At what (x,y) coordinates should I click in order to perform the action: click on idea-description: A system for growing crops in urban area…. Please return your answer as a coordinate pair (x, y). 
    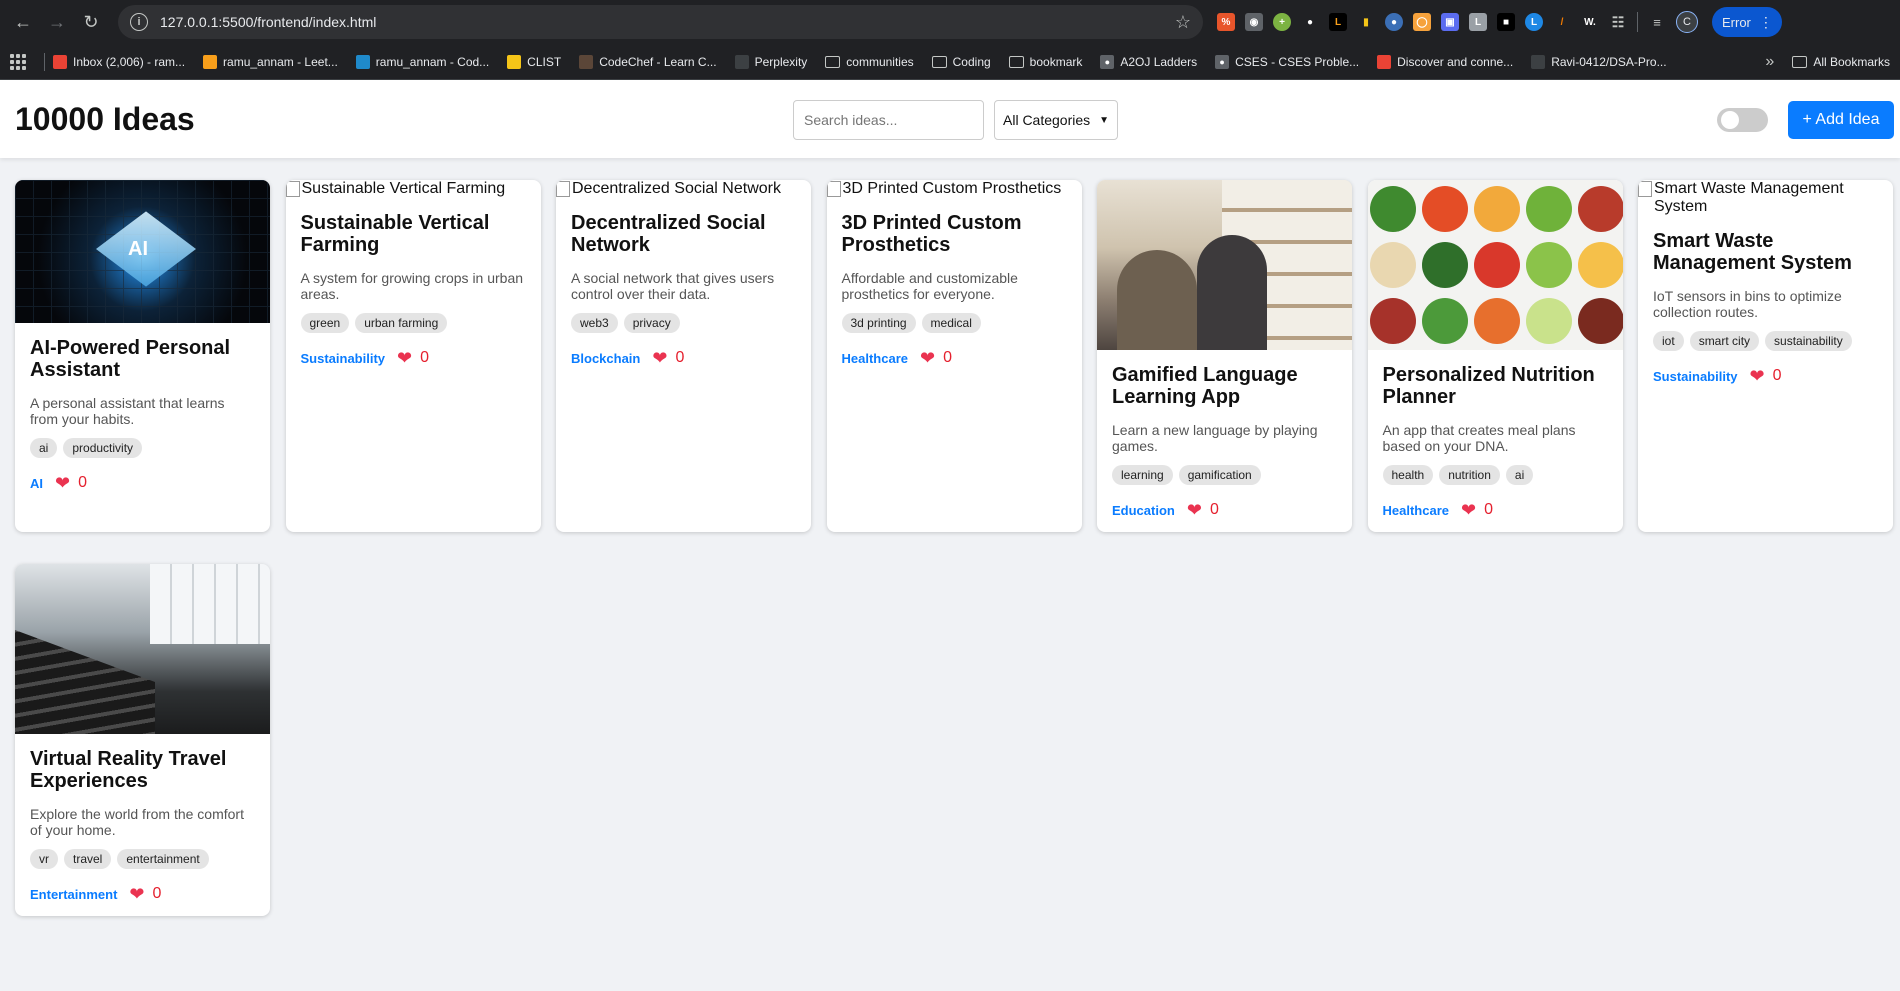
    Looking at the image, I should click on (412, 286).